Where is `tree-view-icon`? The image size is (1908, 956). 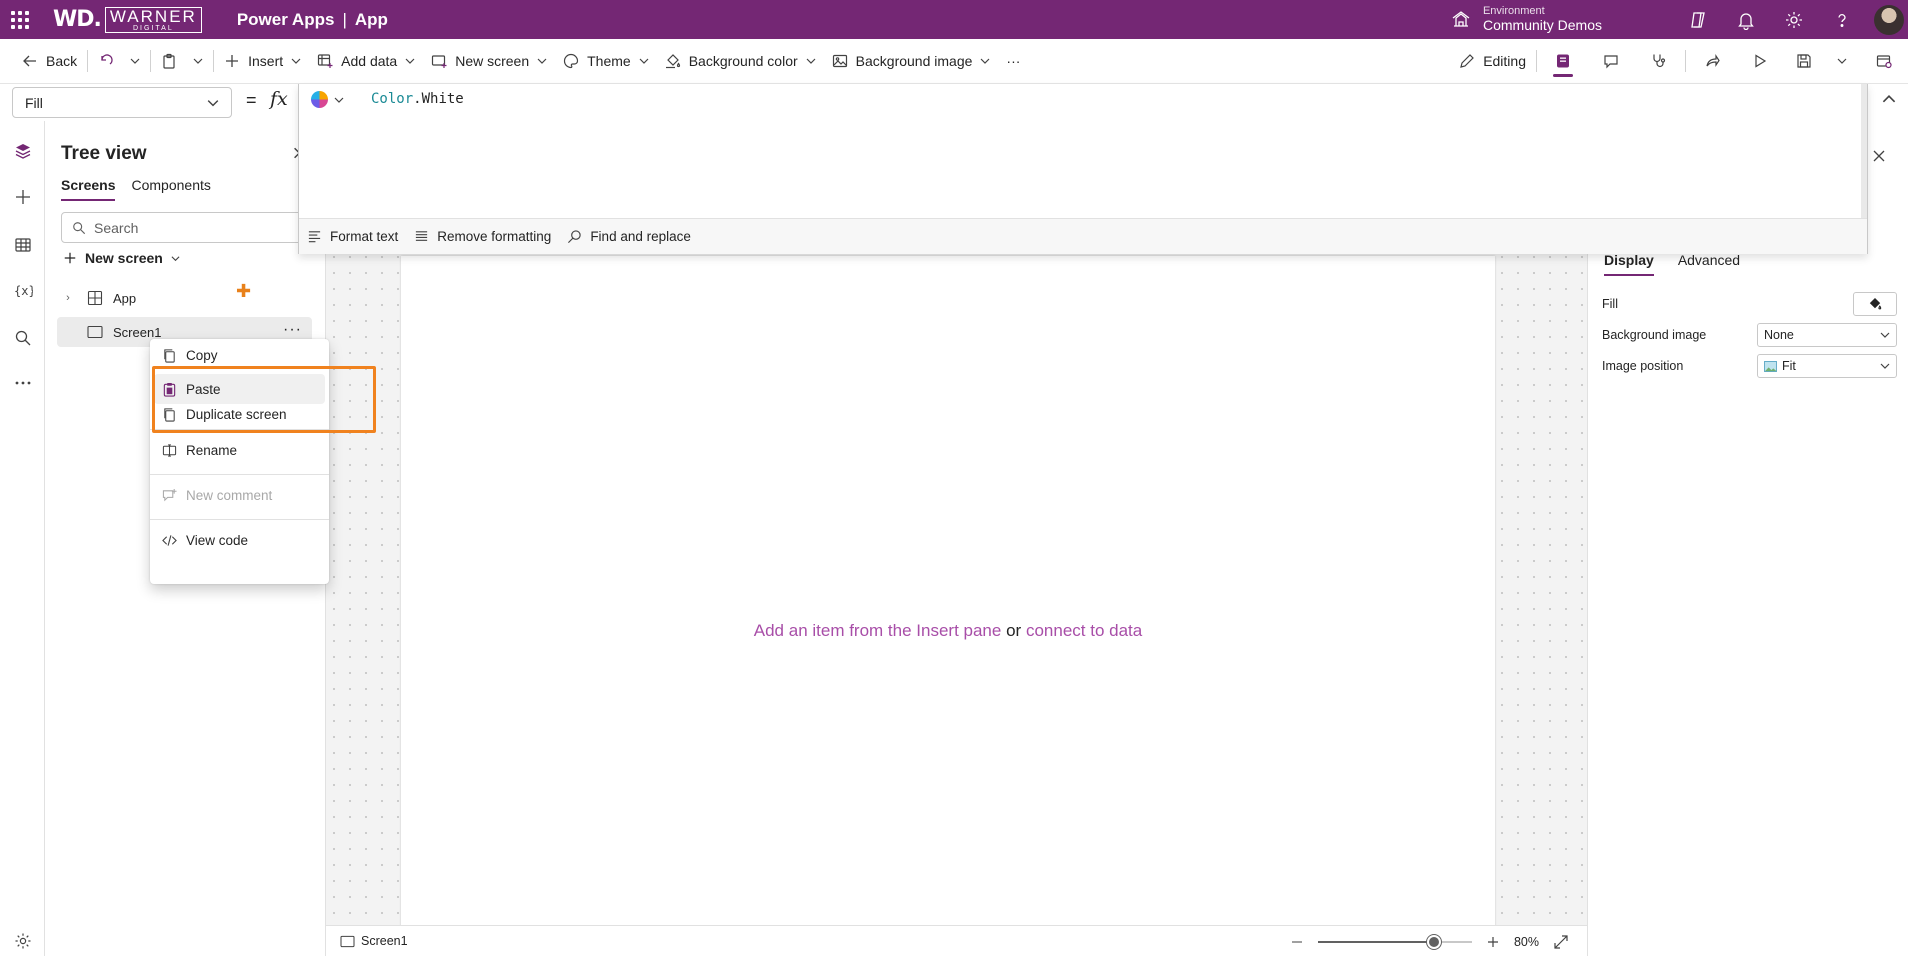
tree-view-icon is located at coordinates (22, 151).